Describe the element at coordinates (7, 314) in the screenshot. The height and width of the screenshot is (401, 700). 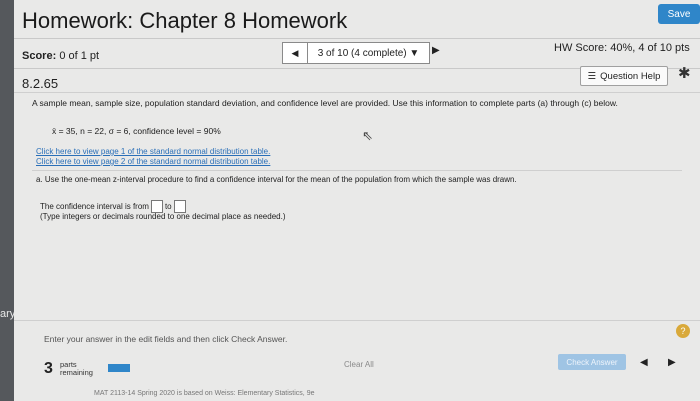
I see `sidebar-partial-label: ary` at that location.